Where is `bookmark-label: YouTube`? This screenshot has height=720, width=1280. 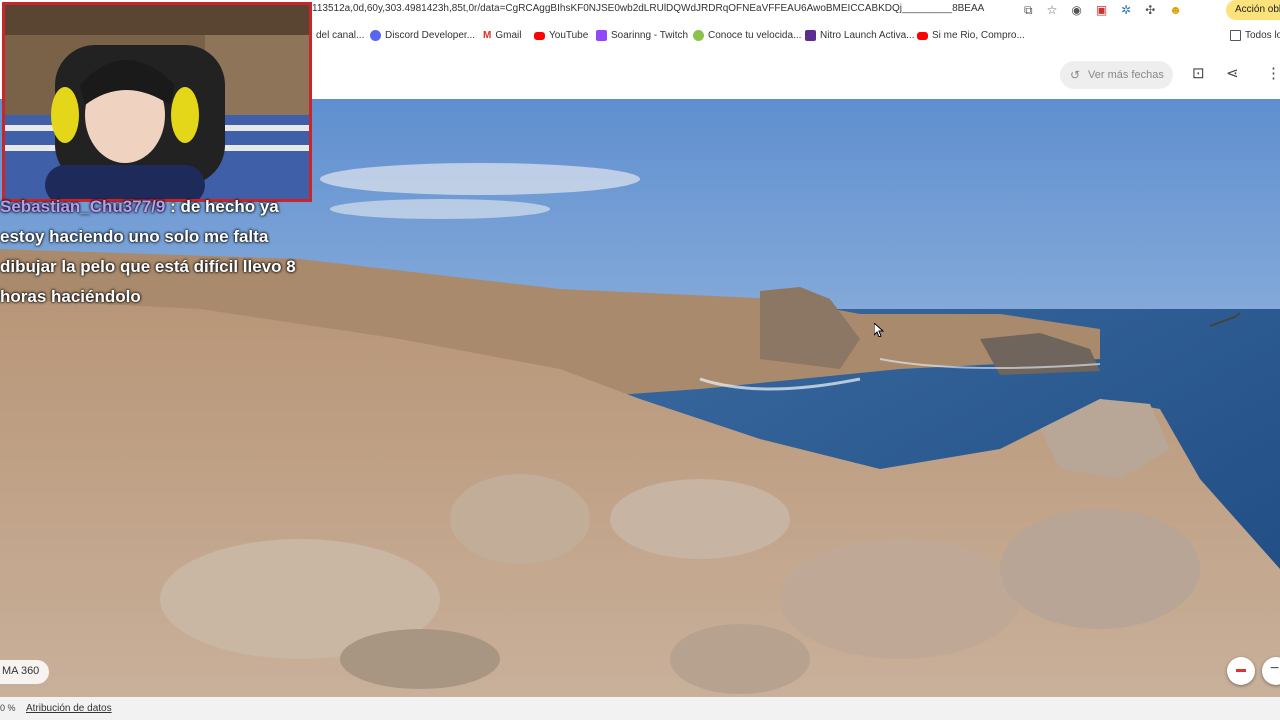
bookmark-label: YouTube is located at coordinates (569, 35).